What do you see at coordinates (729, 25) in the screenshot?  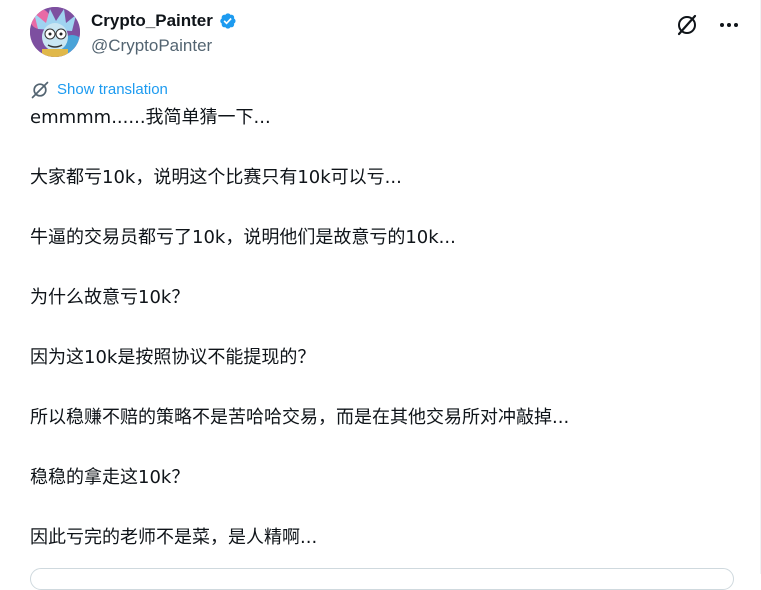 I see `more-icon` at bounding box center [729, 25].